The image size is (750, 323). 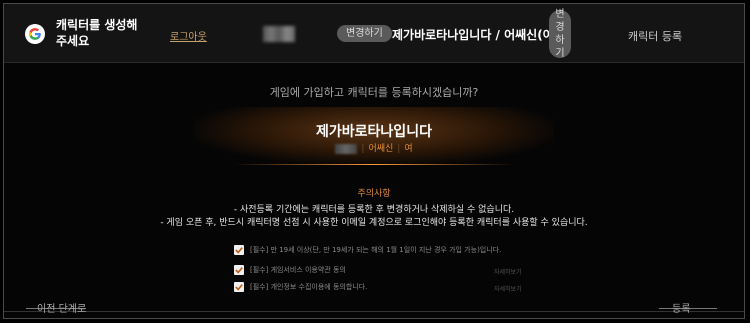 I want to click on prev-step-button: 이전 단계로, so click(x=61, y=307).